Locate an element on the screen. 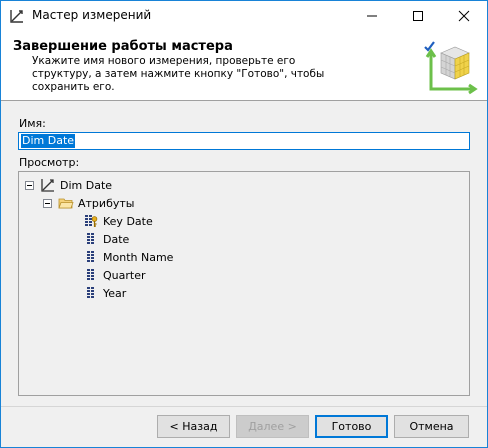  tree-root-label: Dim Date is located at coordinates (86, 185).